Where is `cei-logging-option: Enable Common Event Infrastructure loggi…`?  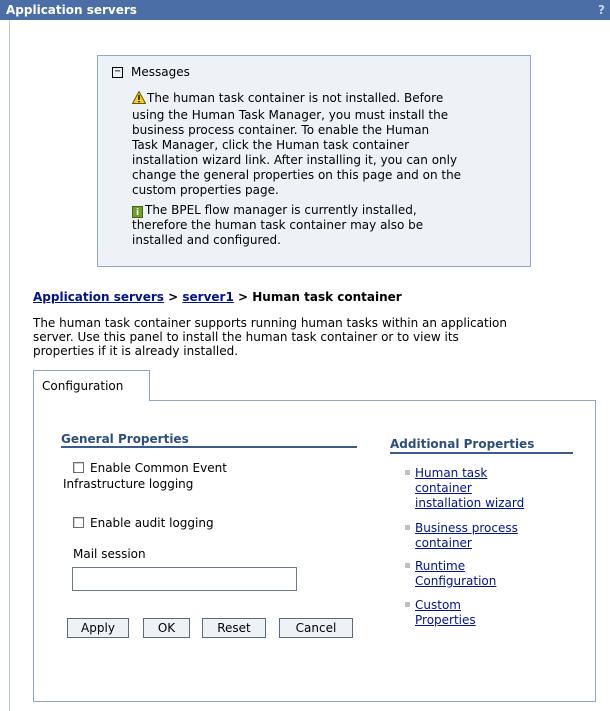
cei-logging-option: Enable Common Event Infrastructure loggi… is located at coordinates (193, 476).